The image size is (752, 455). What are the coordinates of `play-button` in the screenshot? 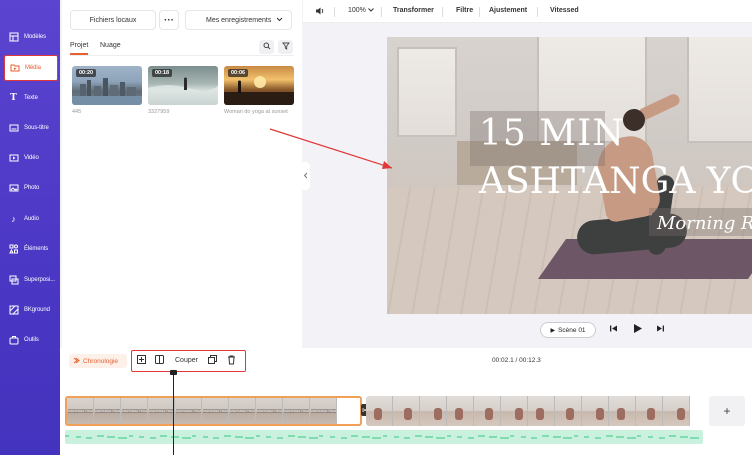 It's located at (638, 329).